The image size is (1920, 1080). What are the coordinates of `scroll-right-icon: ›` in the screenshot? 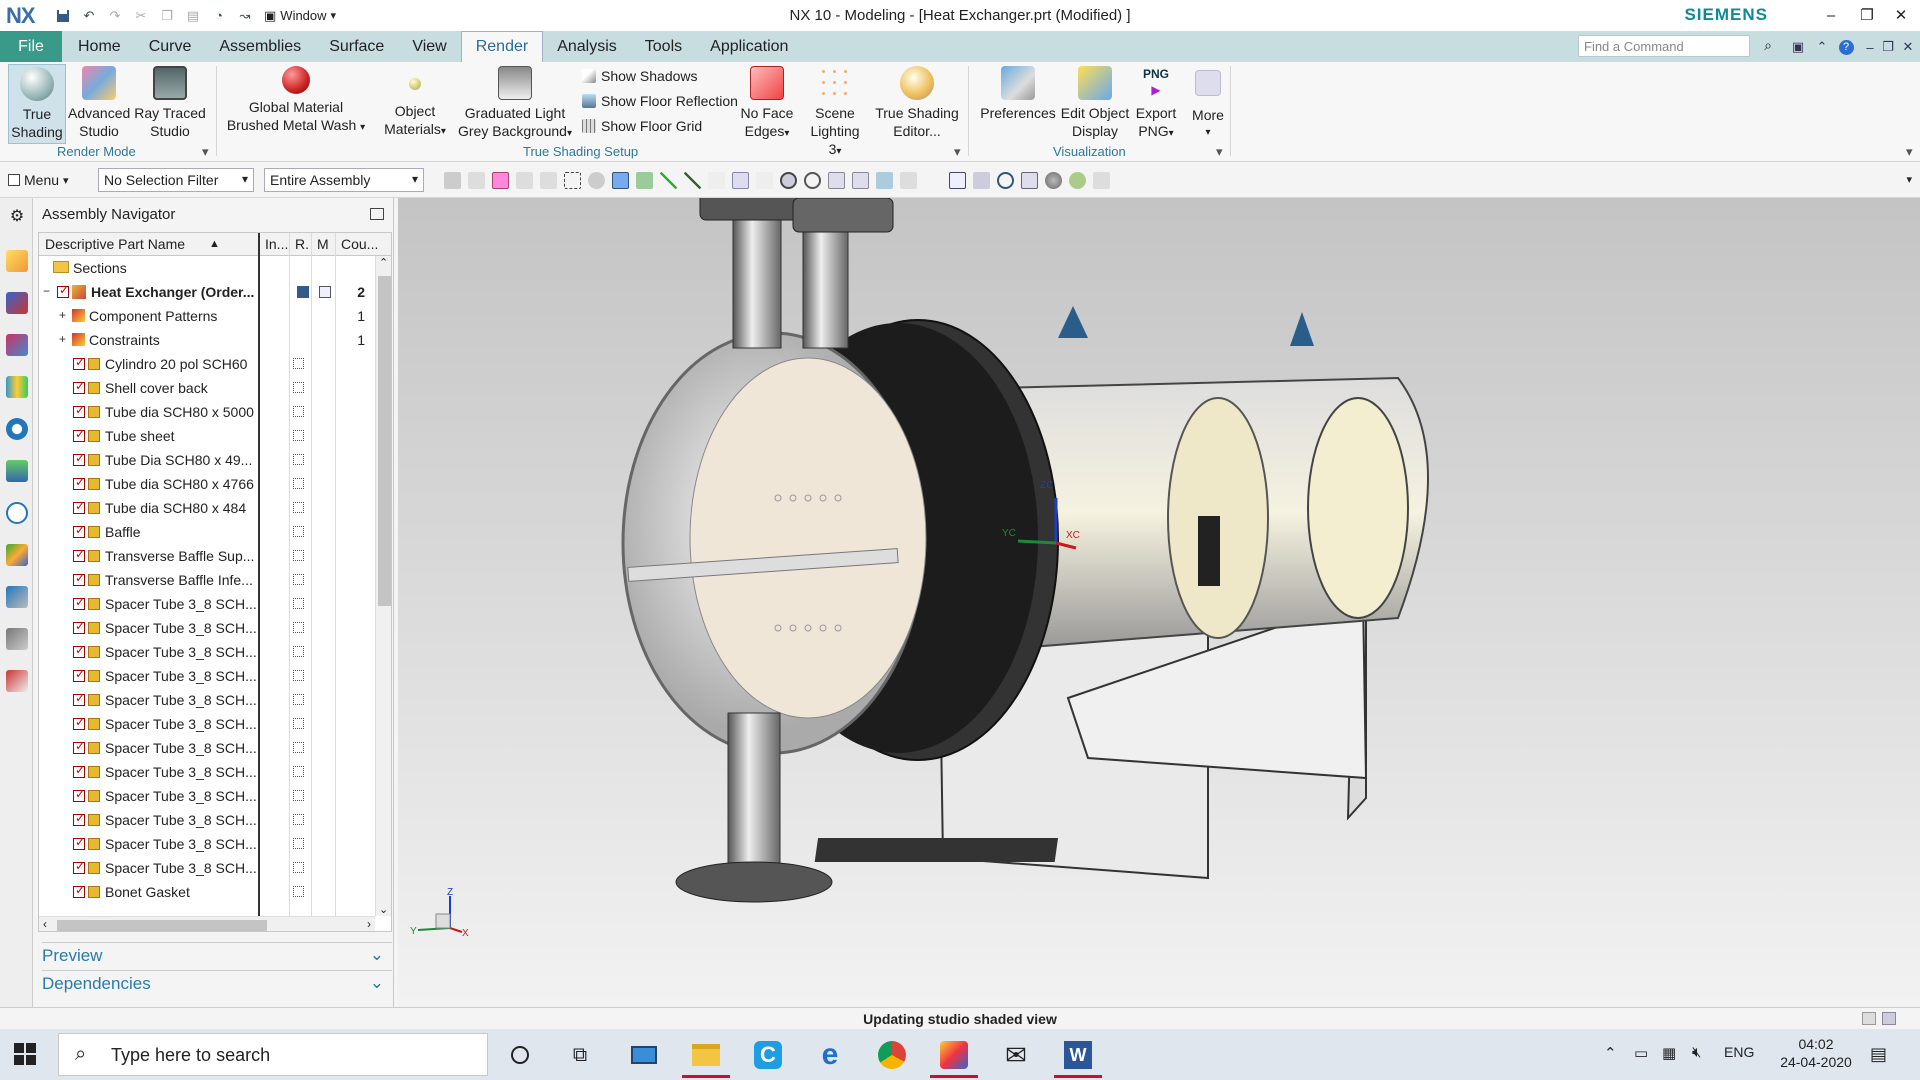 It's located at (369, 924).